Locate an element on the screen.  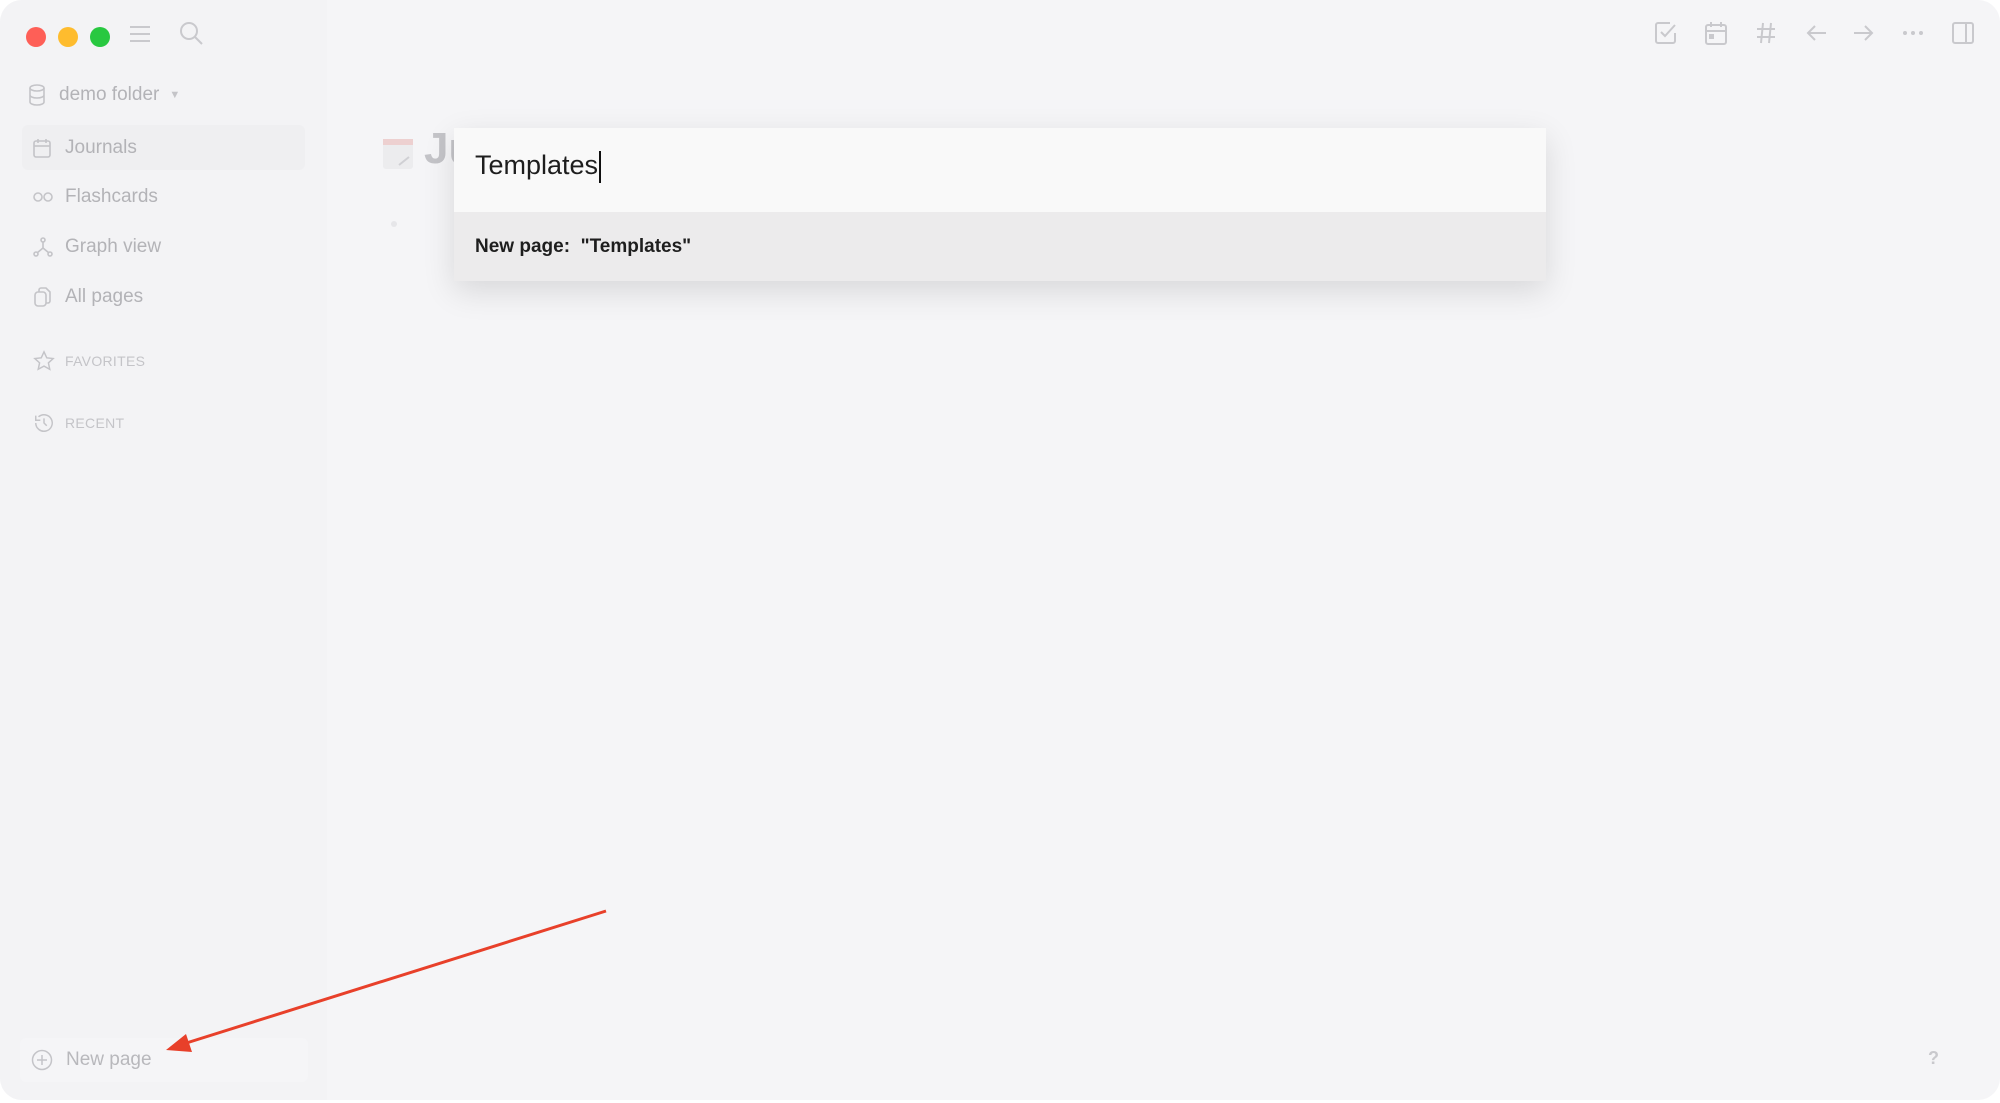
annotation-arrow is located at coordinates (386, 980).